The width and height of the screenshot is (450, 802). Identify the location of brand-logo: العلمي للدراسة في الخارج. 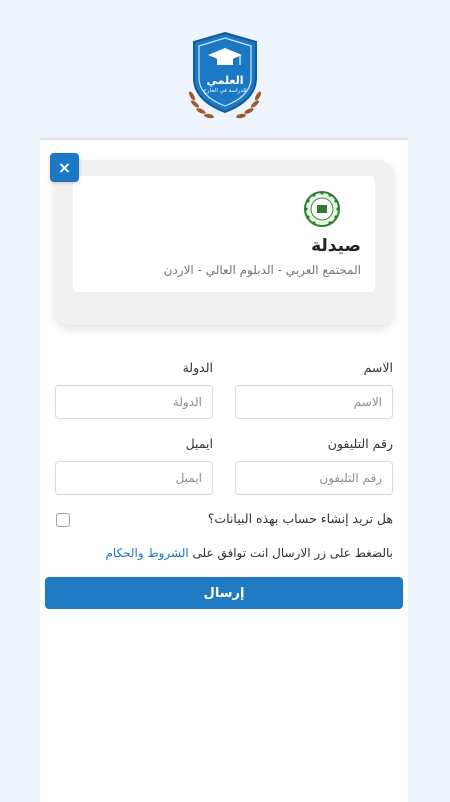
(225, 76).